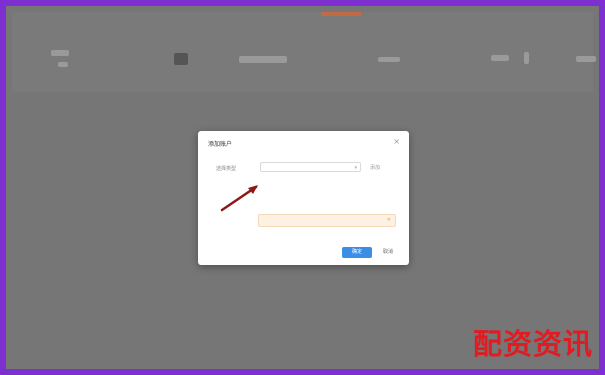  Describe the element at coordinates (388, 252) in the screenshot. I see `cancel-button: 取消` at that location.